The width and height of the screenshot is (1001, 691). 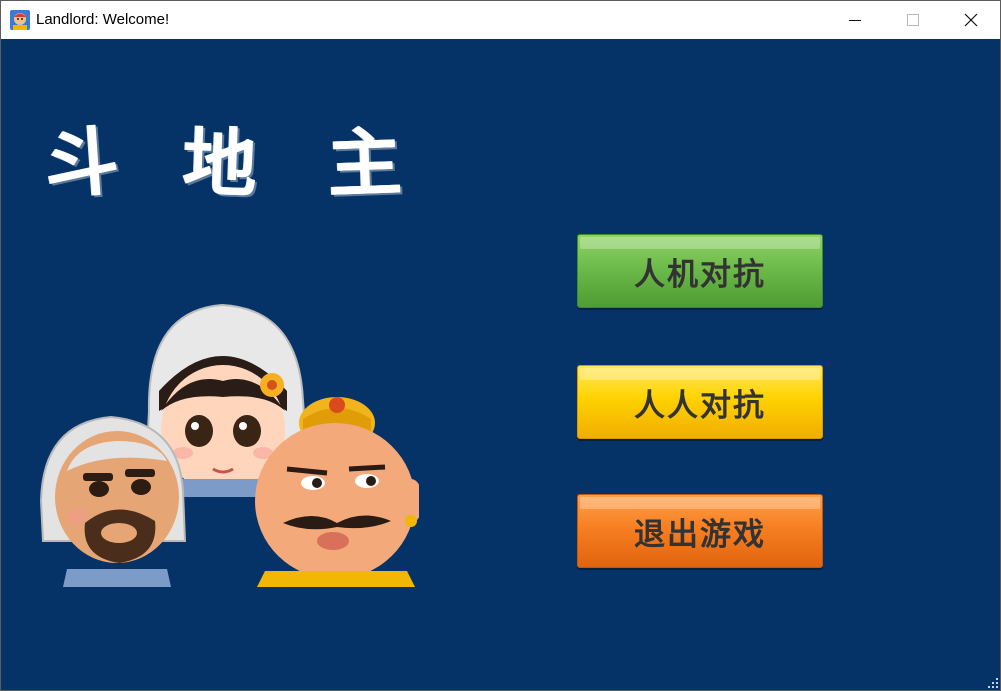 I want to click on game-title-char-2: 地, so click(x=220, y=164).